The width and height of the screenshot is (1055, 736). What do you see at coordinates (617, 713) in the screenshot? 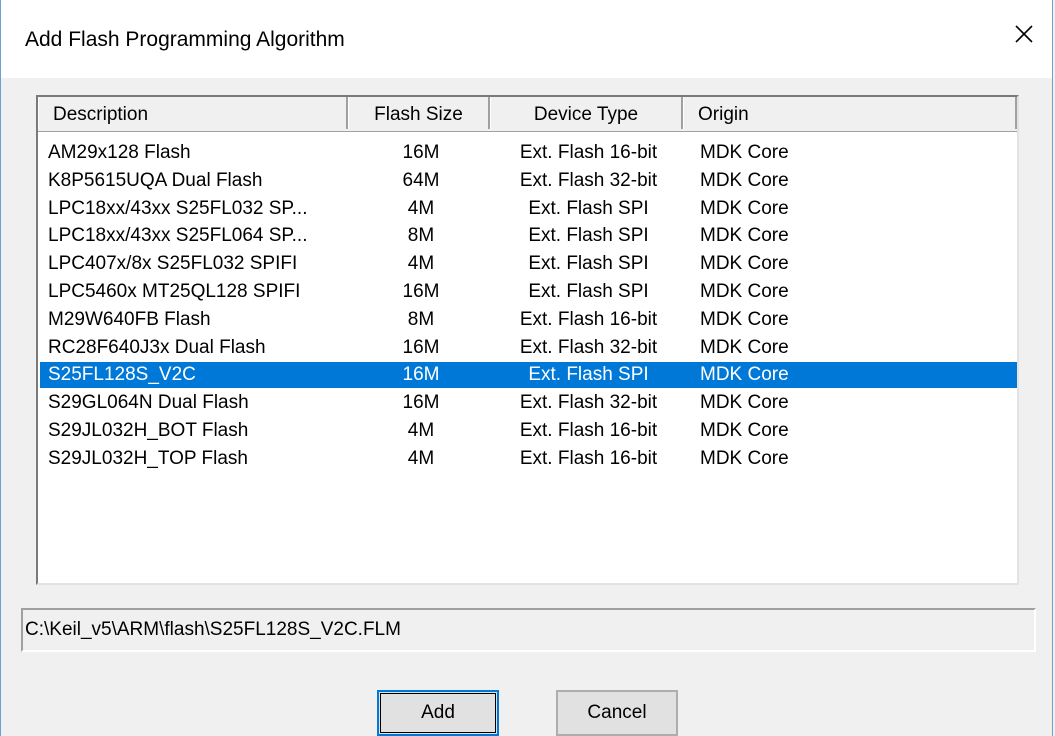
I see `cancel-button: Cancel` at bounding box center [617, 713].